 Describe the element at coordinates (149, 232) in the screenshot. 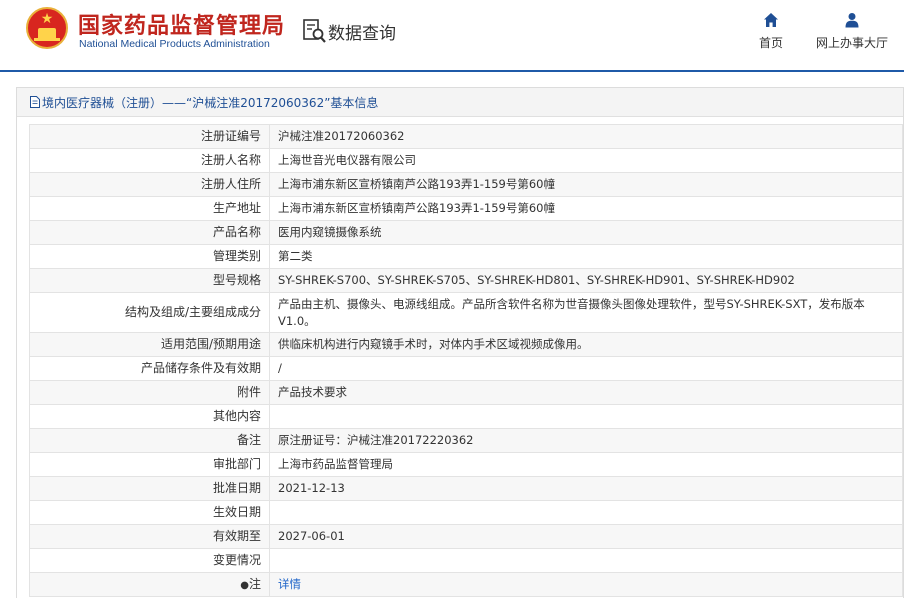

I see `row-label: 产品名称` at that location.